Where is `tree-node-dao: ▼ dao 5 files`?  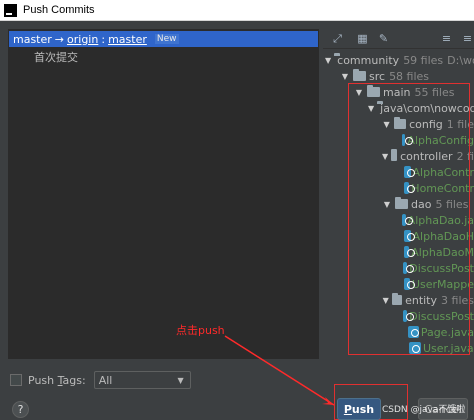
tree-node-dao: ▼ dao 5 files is located at coordinates (398, 204).